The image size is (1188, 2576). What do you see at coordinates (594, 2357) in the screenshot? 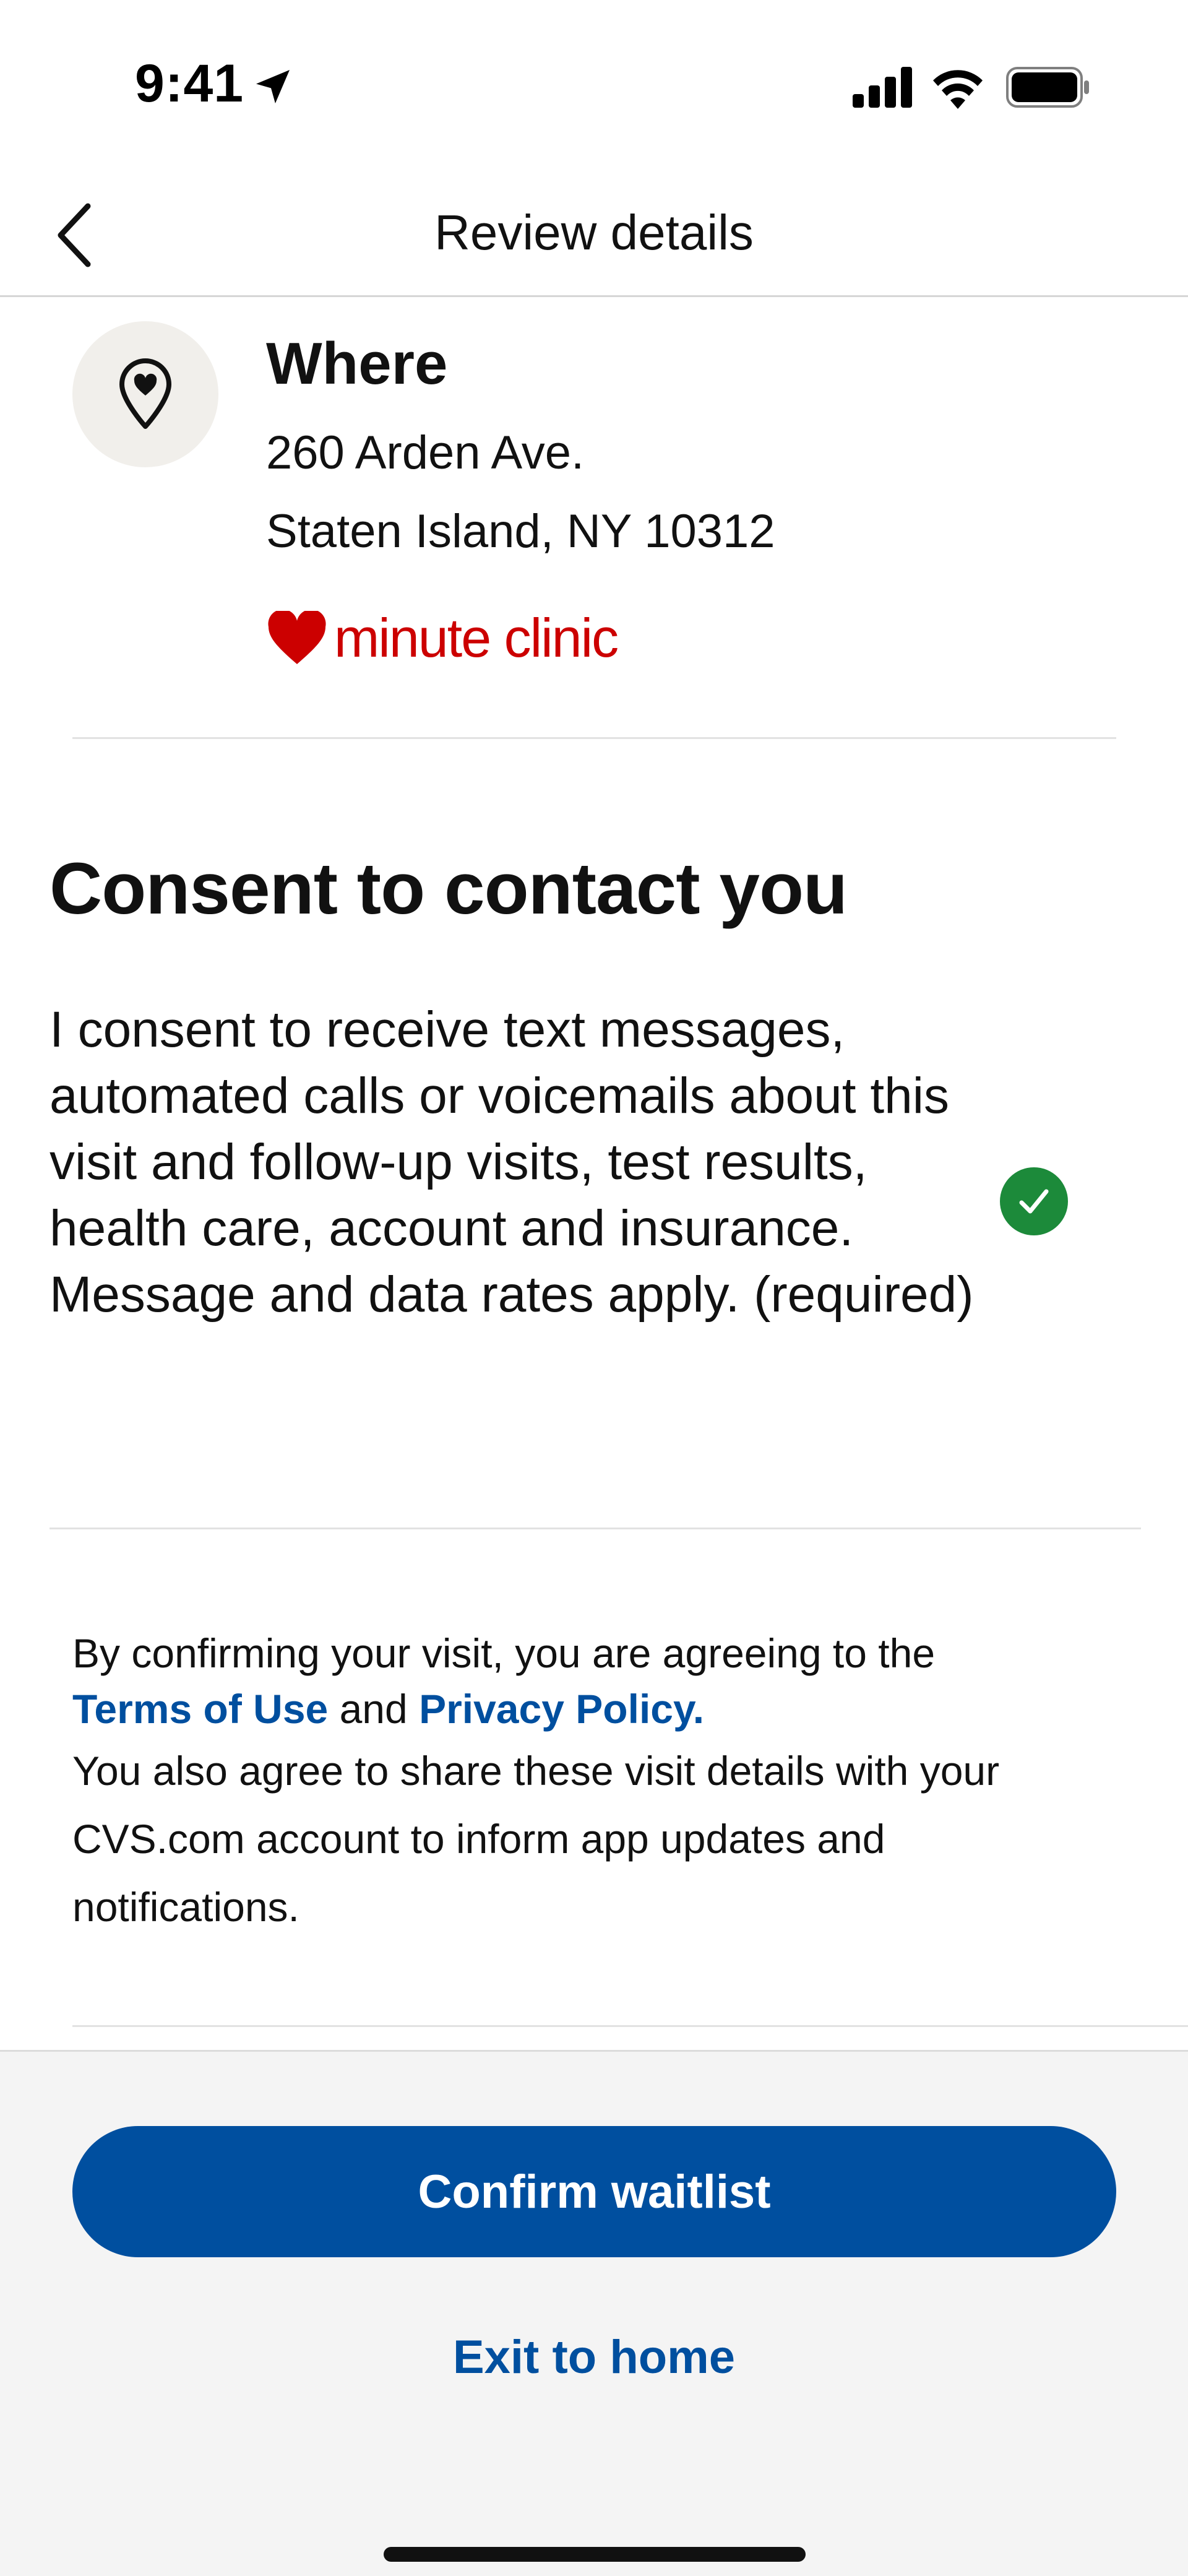
I see `exit-to-home-link: Exit to home` at bounding box center [594, 2357].